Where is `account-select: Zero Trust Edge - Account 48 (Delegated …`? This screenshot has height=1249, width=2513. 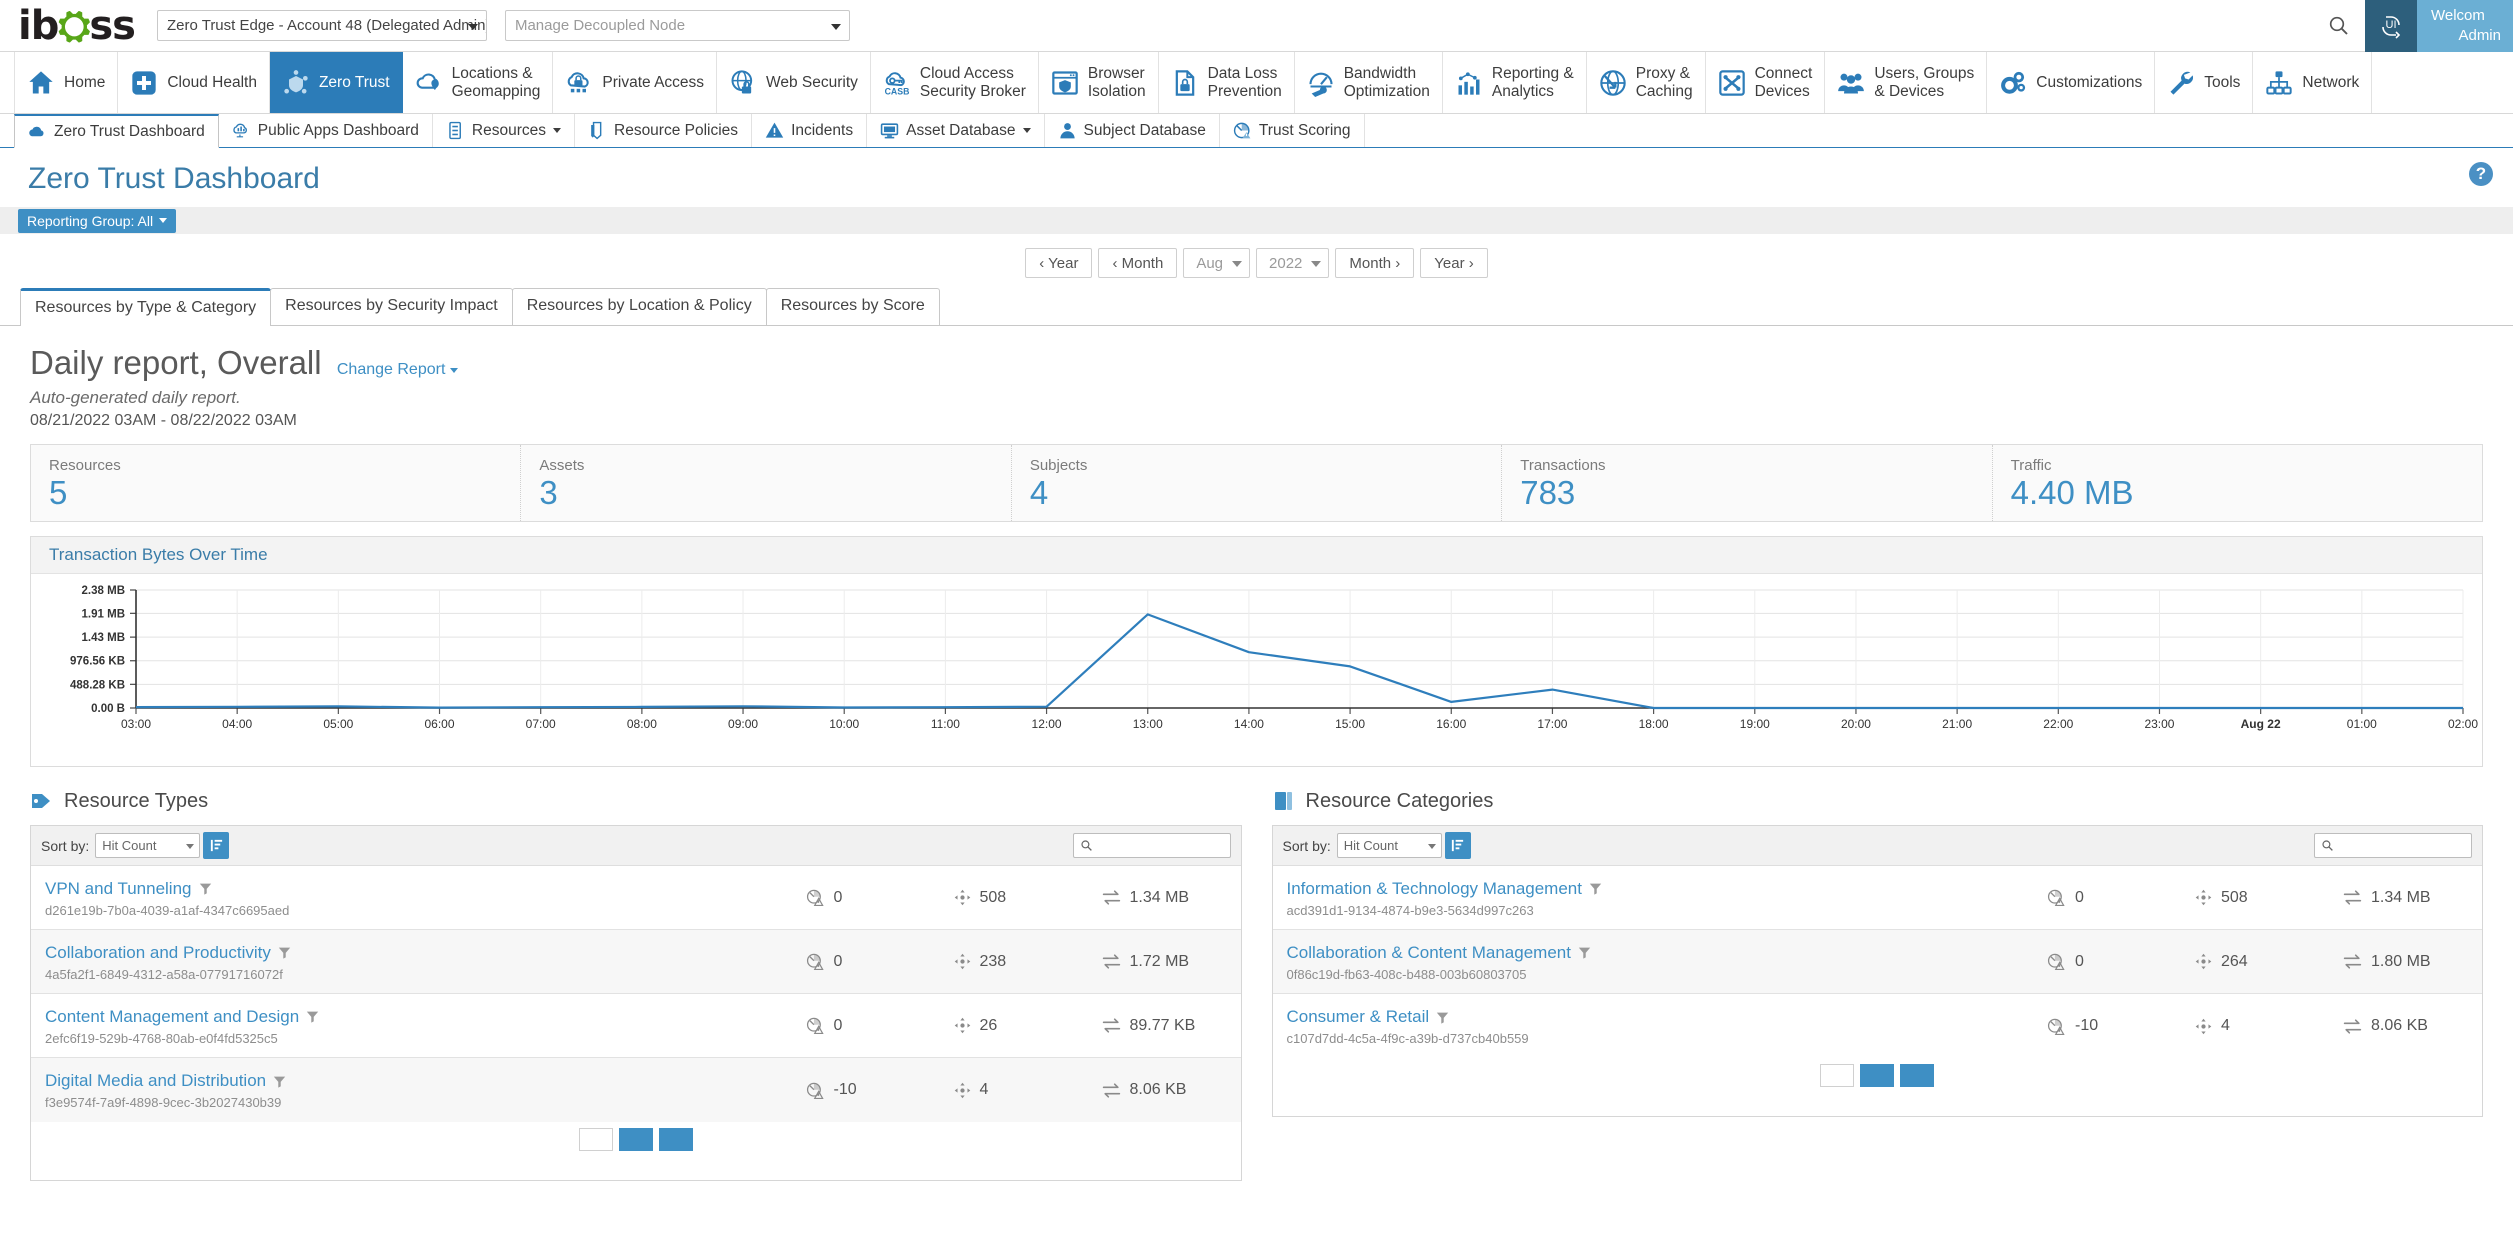
account-select: Zero Trust Edge - Account 48 (Delegated … is located at coordinates (321, 25).